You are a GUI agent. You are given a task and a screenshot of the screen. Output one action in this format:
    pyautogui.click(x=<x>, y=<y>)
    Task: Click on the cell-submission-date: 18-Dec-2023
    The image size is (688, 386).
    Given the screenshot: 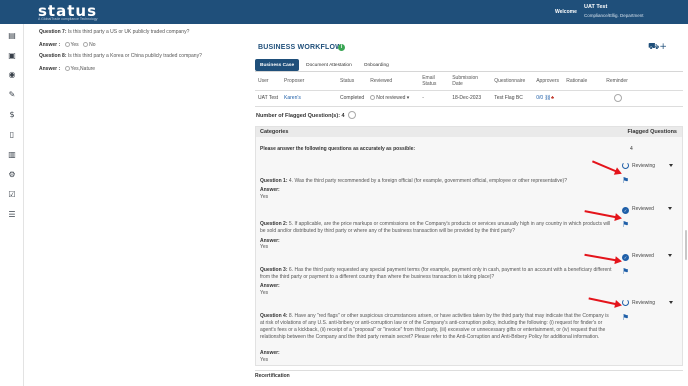 What is the action you would take?
    pyautogui.click(x=470, y=98)
    